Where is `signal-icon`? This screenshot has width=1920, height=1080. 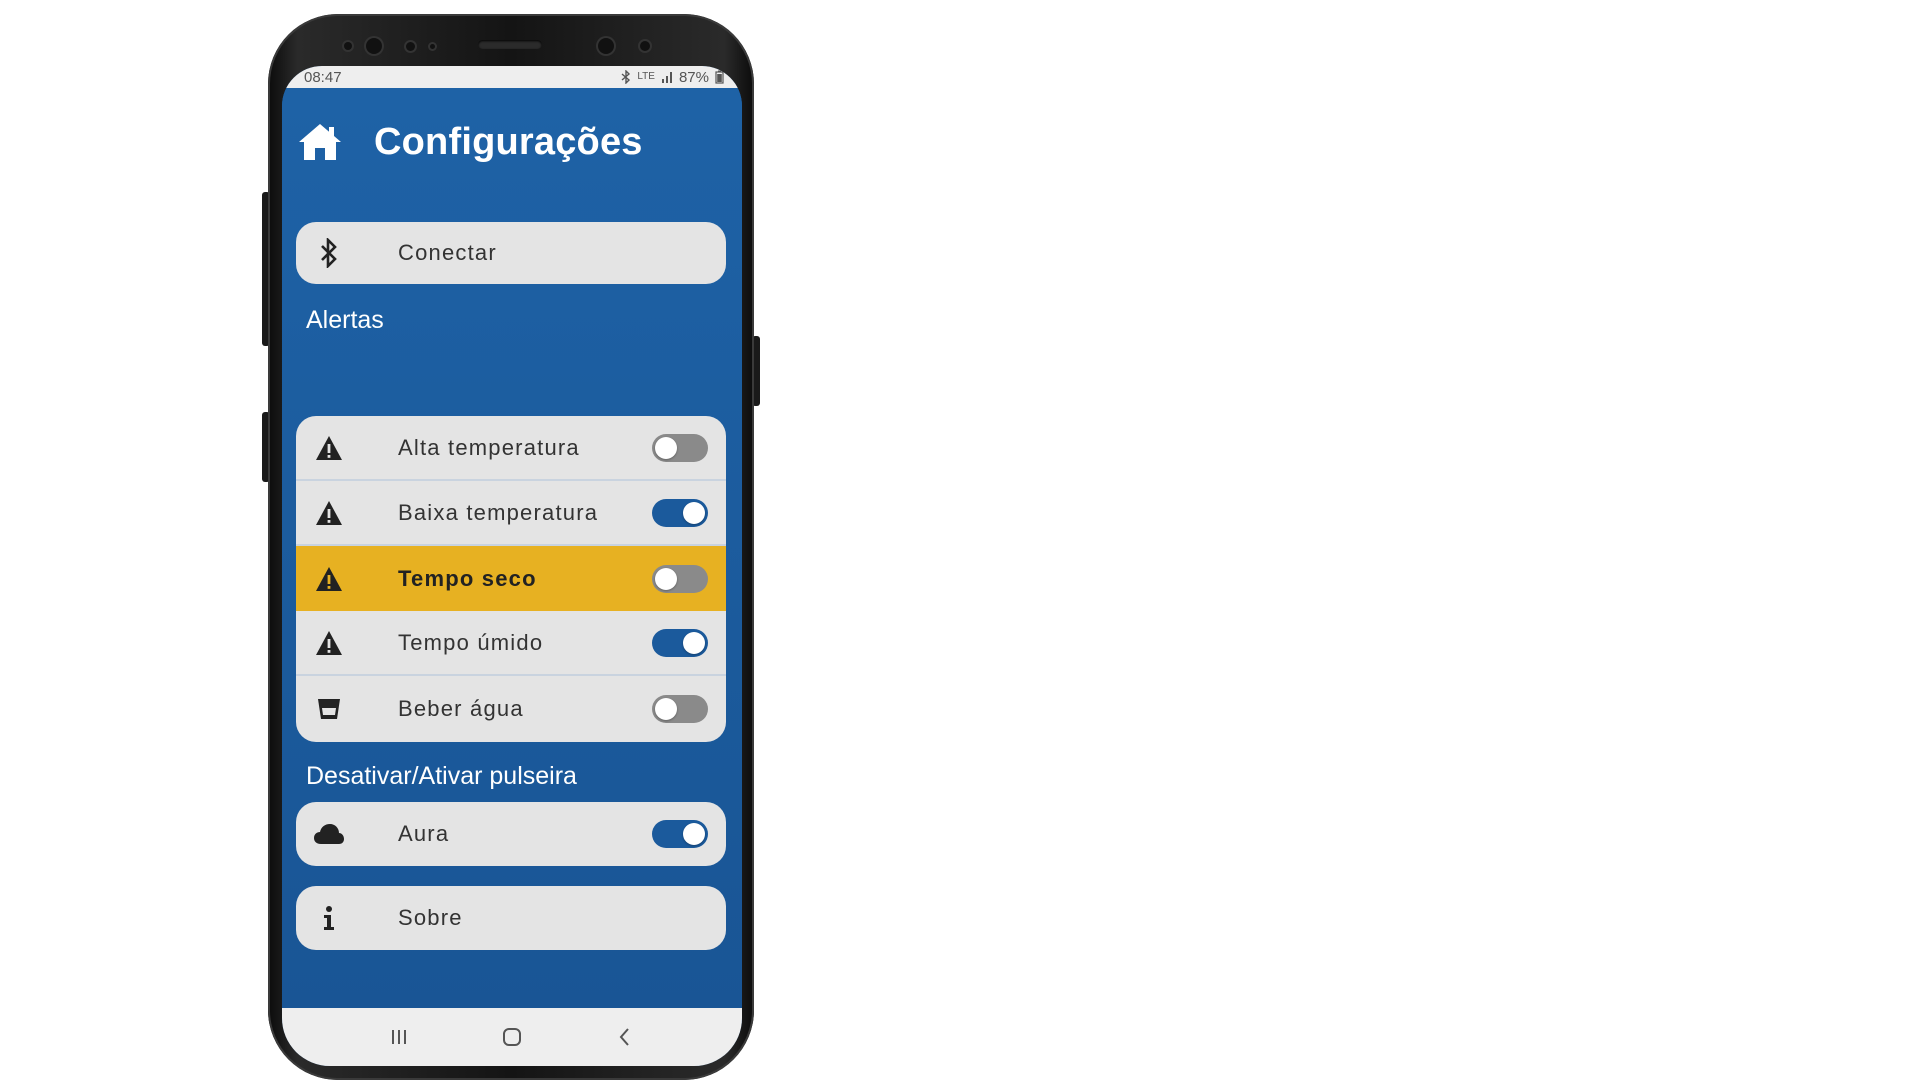
signal-icon is located at coordinates (666, 77).